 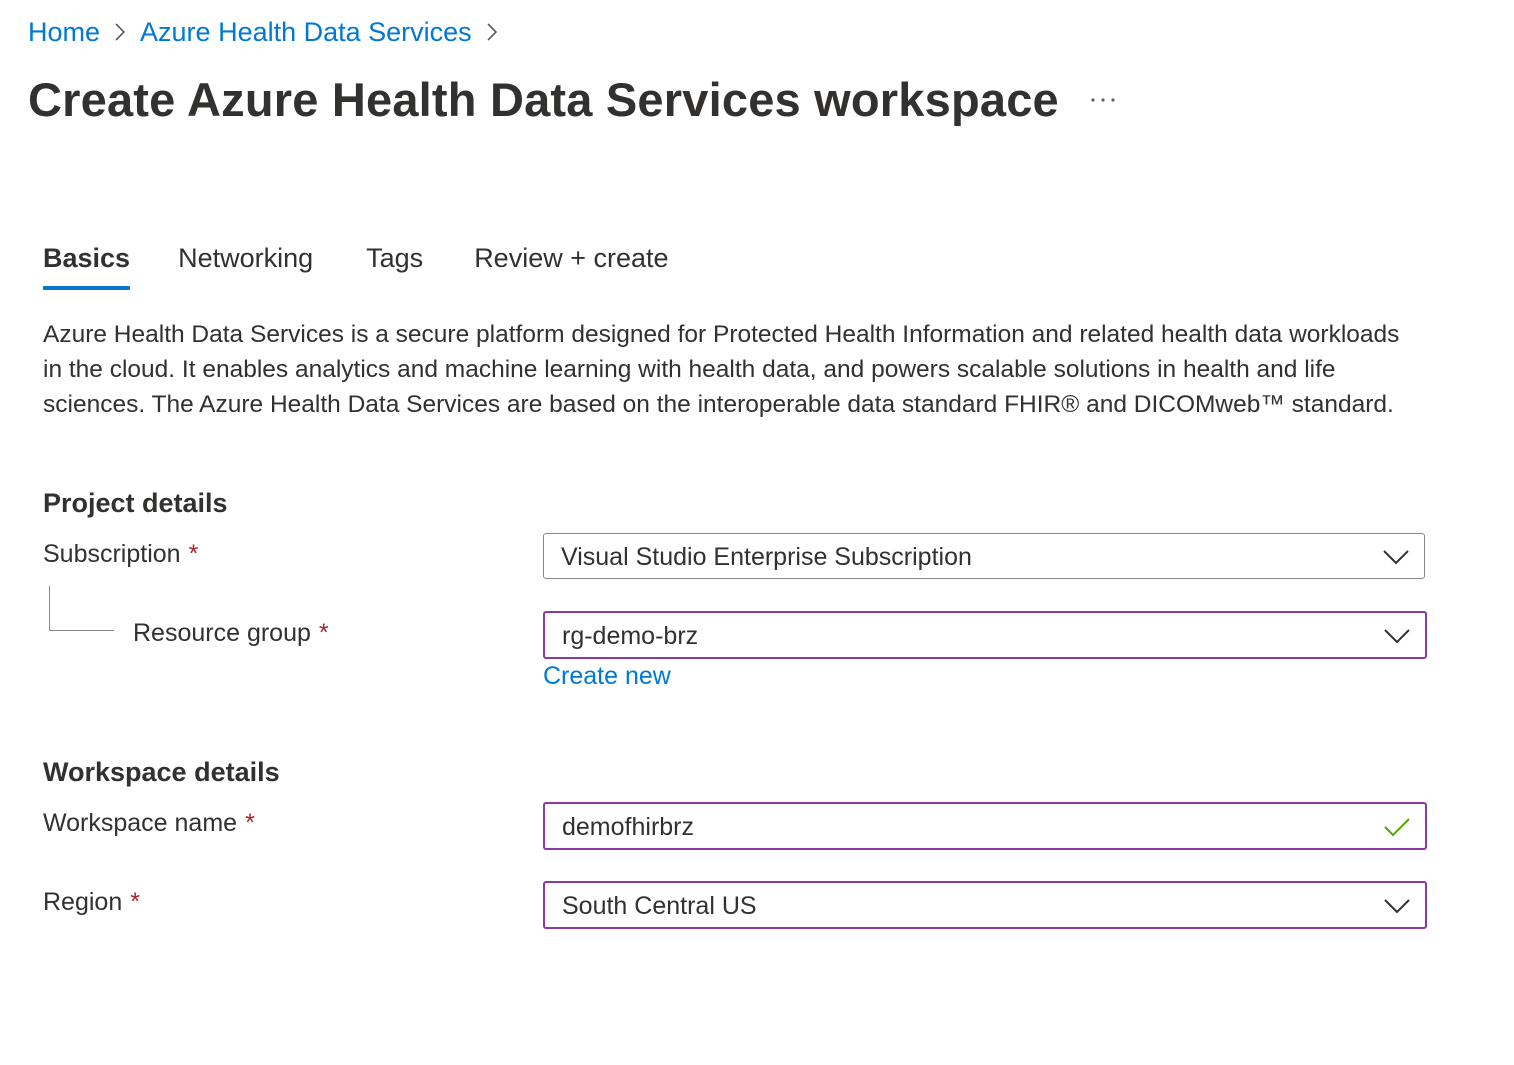 I want to click on tab-review-create: Review + create, so click(x=571, y=259).